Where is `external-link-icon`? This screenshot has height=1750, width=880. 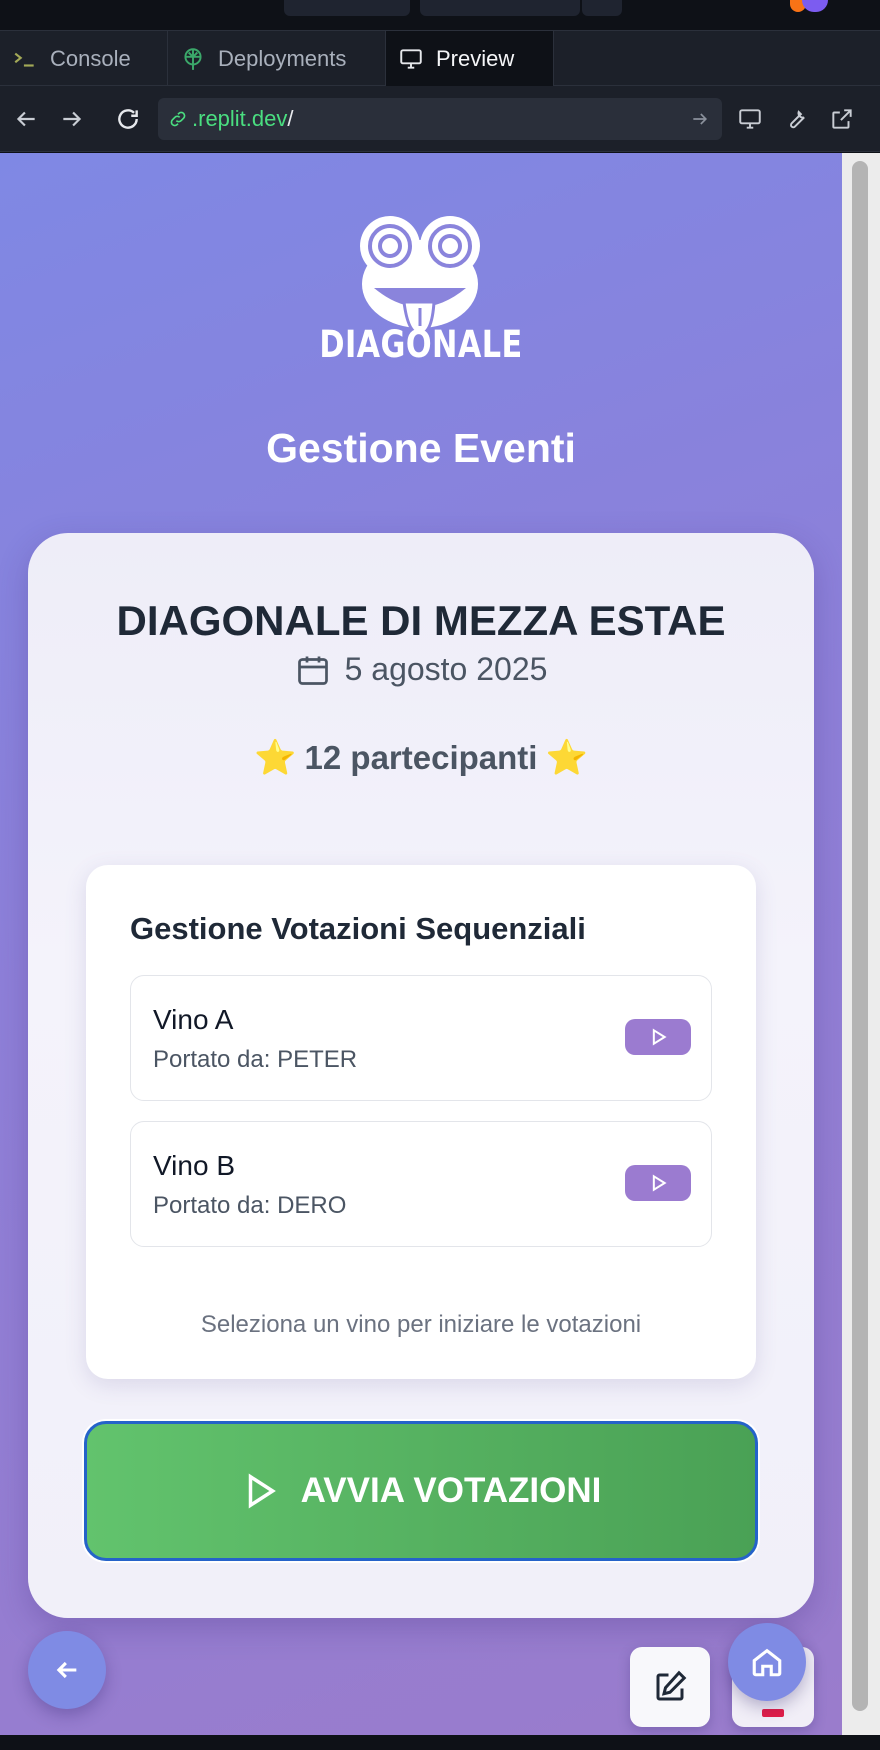
external-link-icon is located at coordinates (842, 119).